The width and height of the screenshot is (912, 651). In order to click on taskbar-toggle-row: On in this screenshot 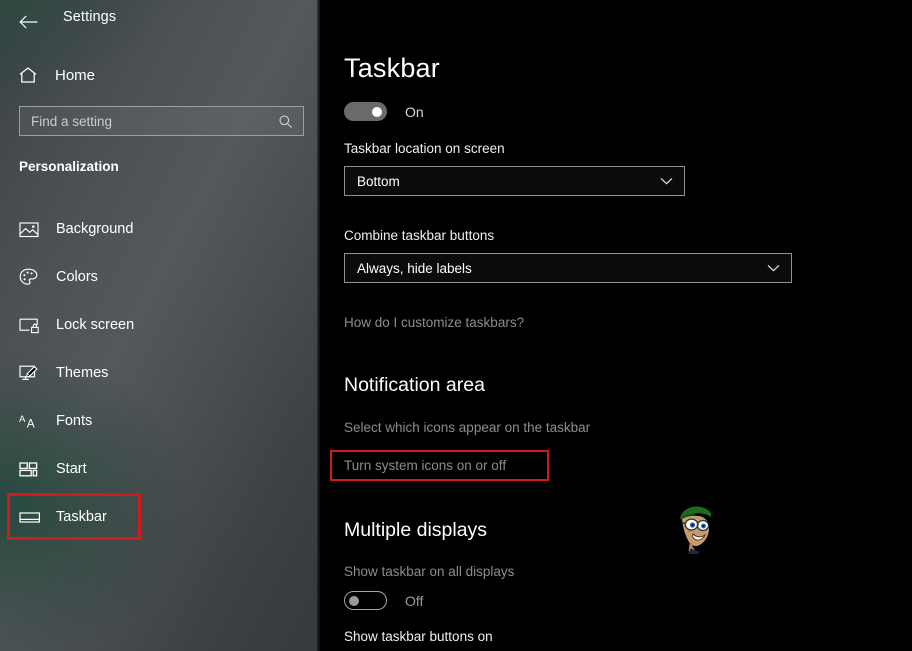, I will do `click(384, 111)`.